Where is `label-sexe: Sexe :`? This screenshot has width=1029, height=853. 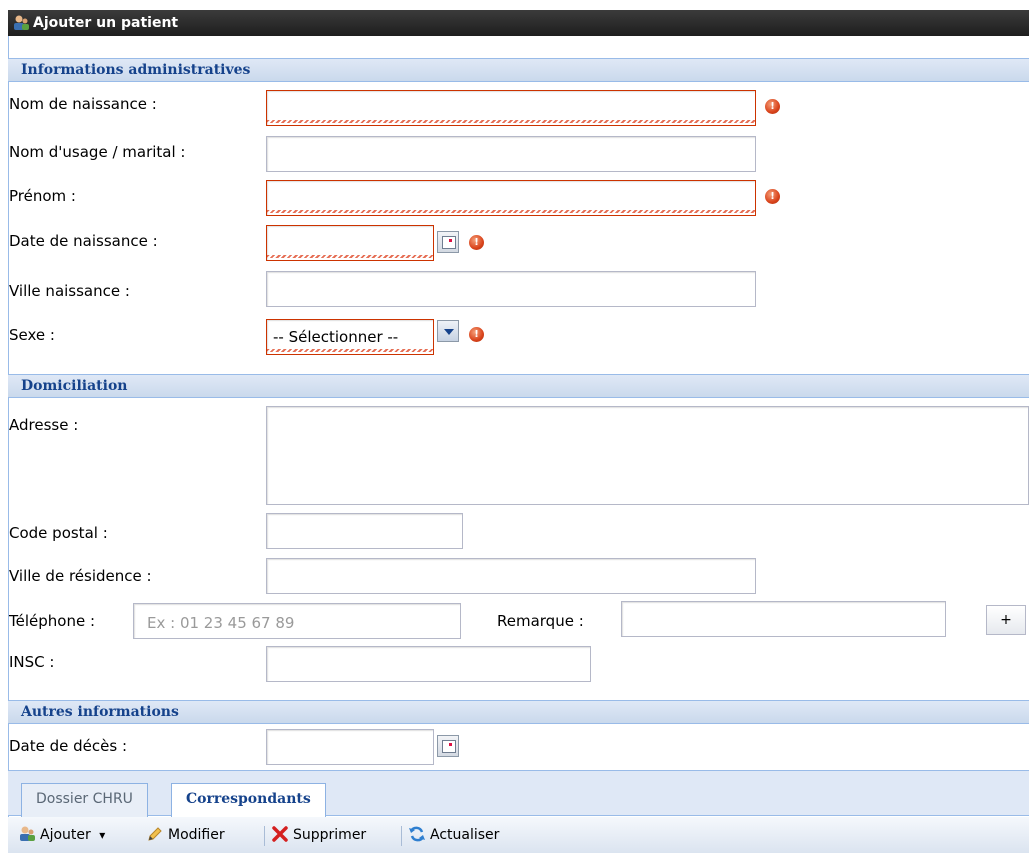 label-sexe: Sexe : is located at coordinates (32, 335).